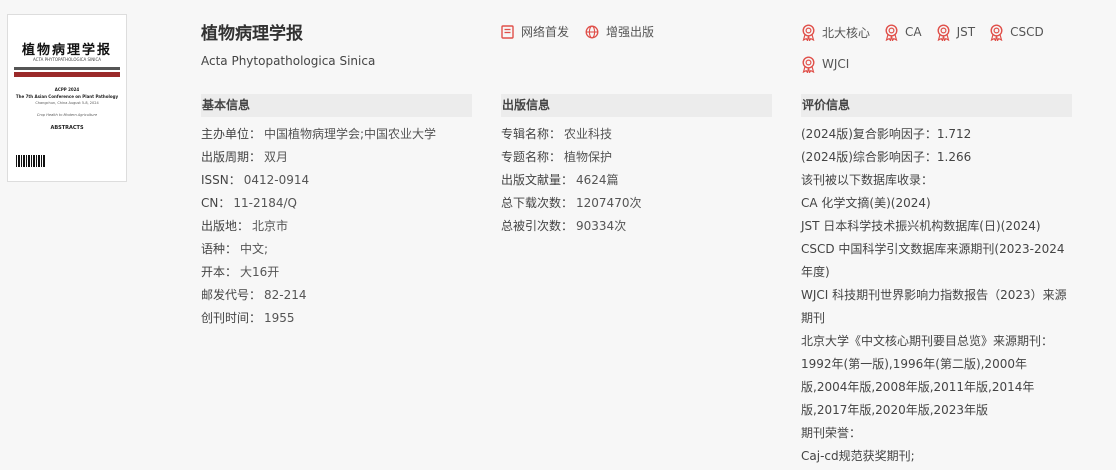  I want to click on info-value: 1955, so click(279, 318).